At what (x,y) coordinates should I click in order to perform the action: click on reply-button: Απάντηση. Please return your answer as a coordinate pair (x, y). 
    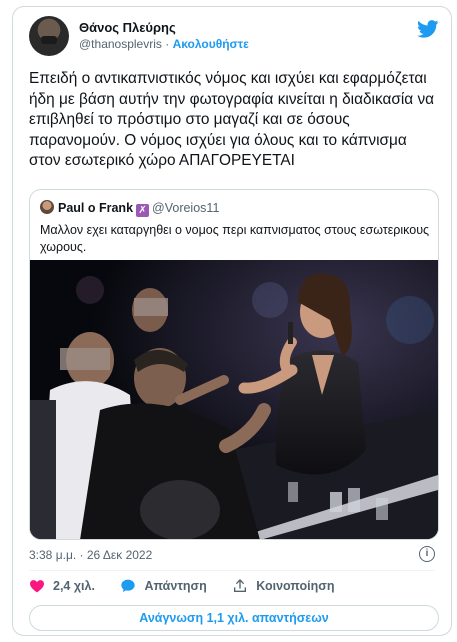
    Looking at the image, I should click on (163, 586).